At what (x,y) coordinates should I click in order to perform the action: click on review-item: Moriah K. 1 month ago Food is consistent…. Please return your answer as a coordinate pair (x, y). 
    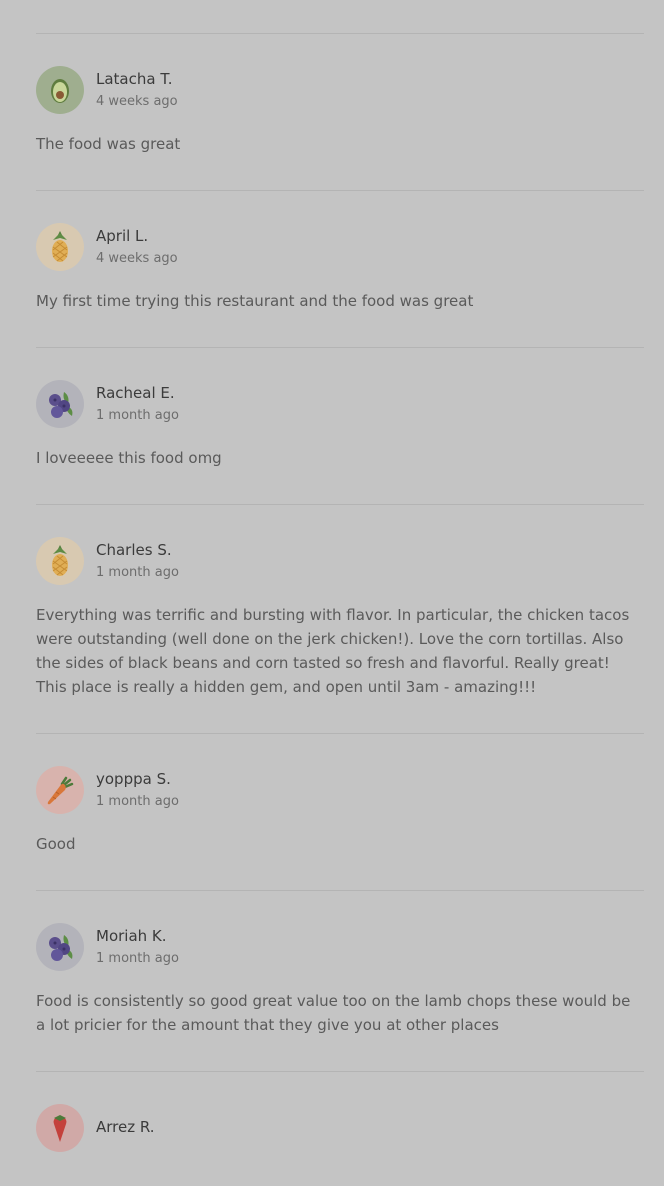
    Looking at the image, I should click on (340, 981).